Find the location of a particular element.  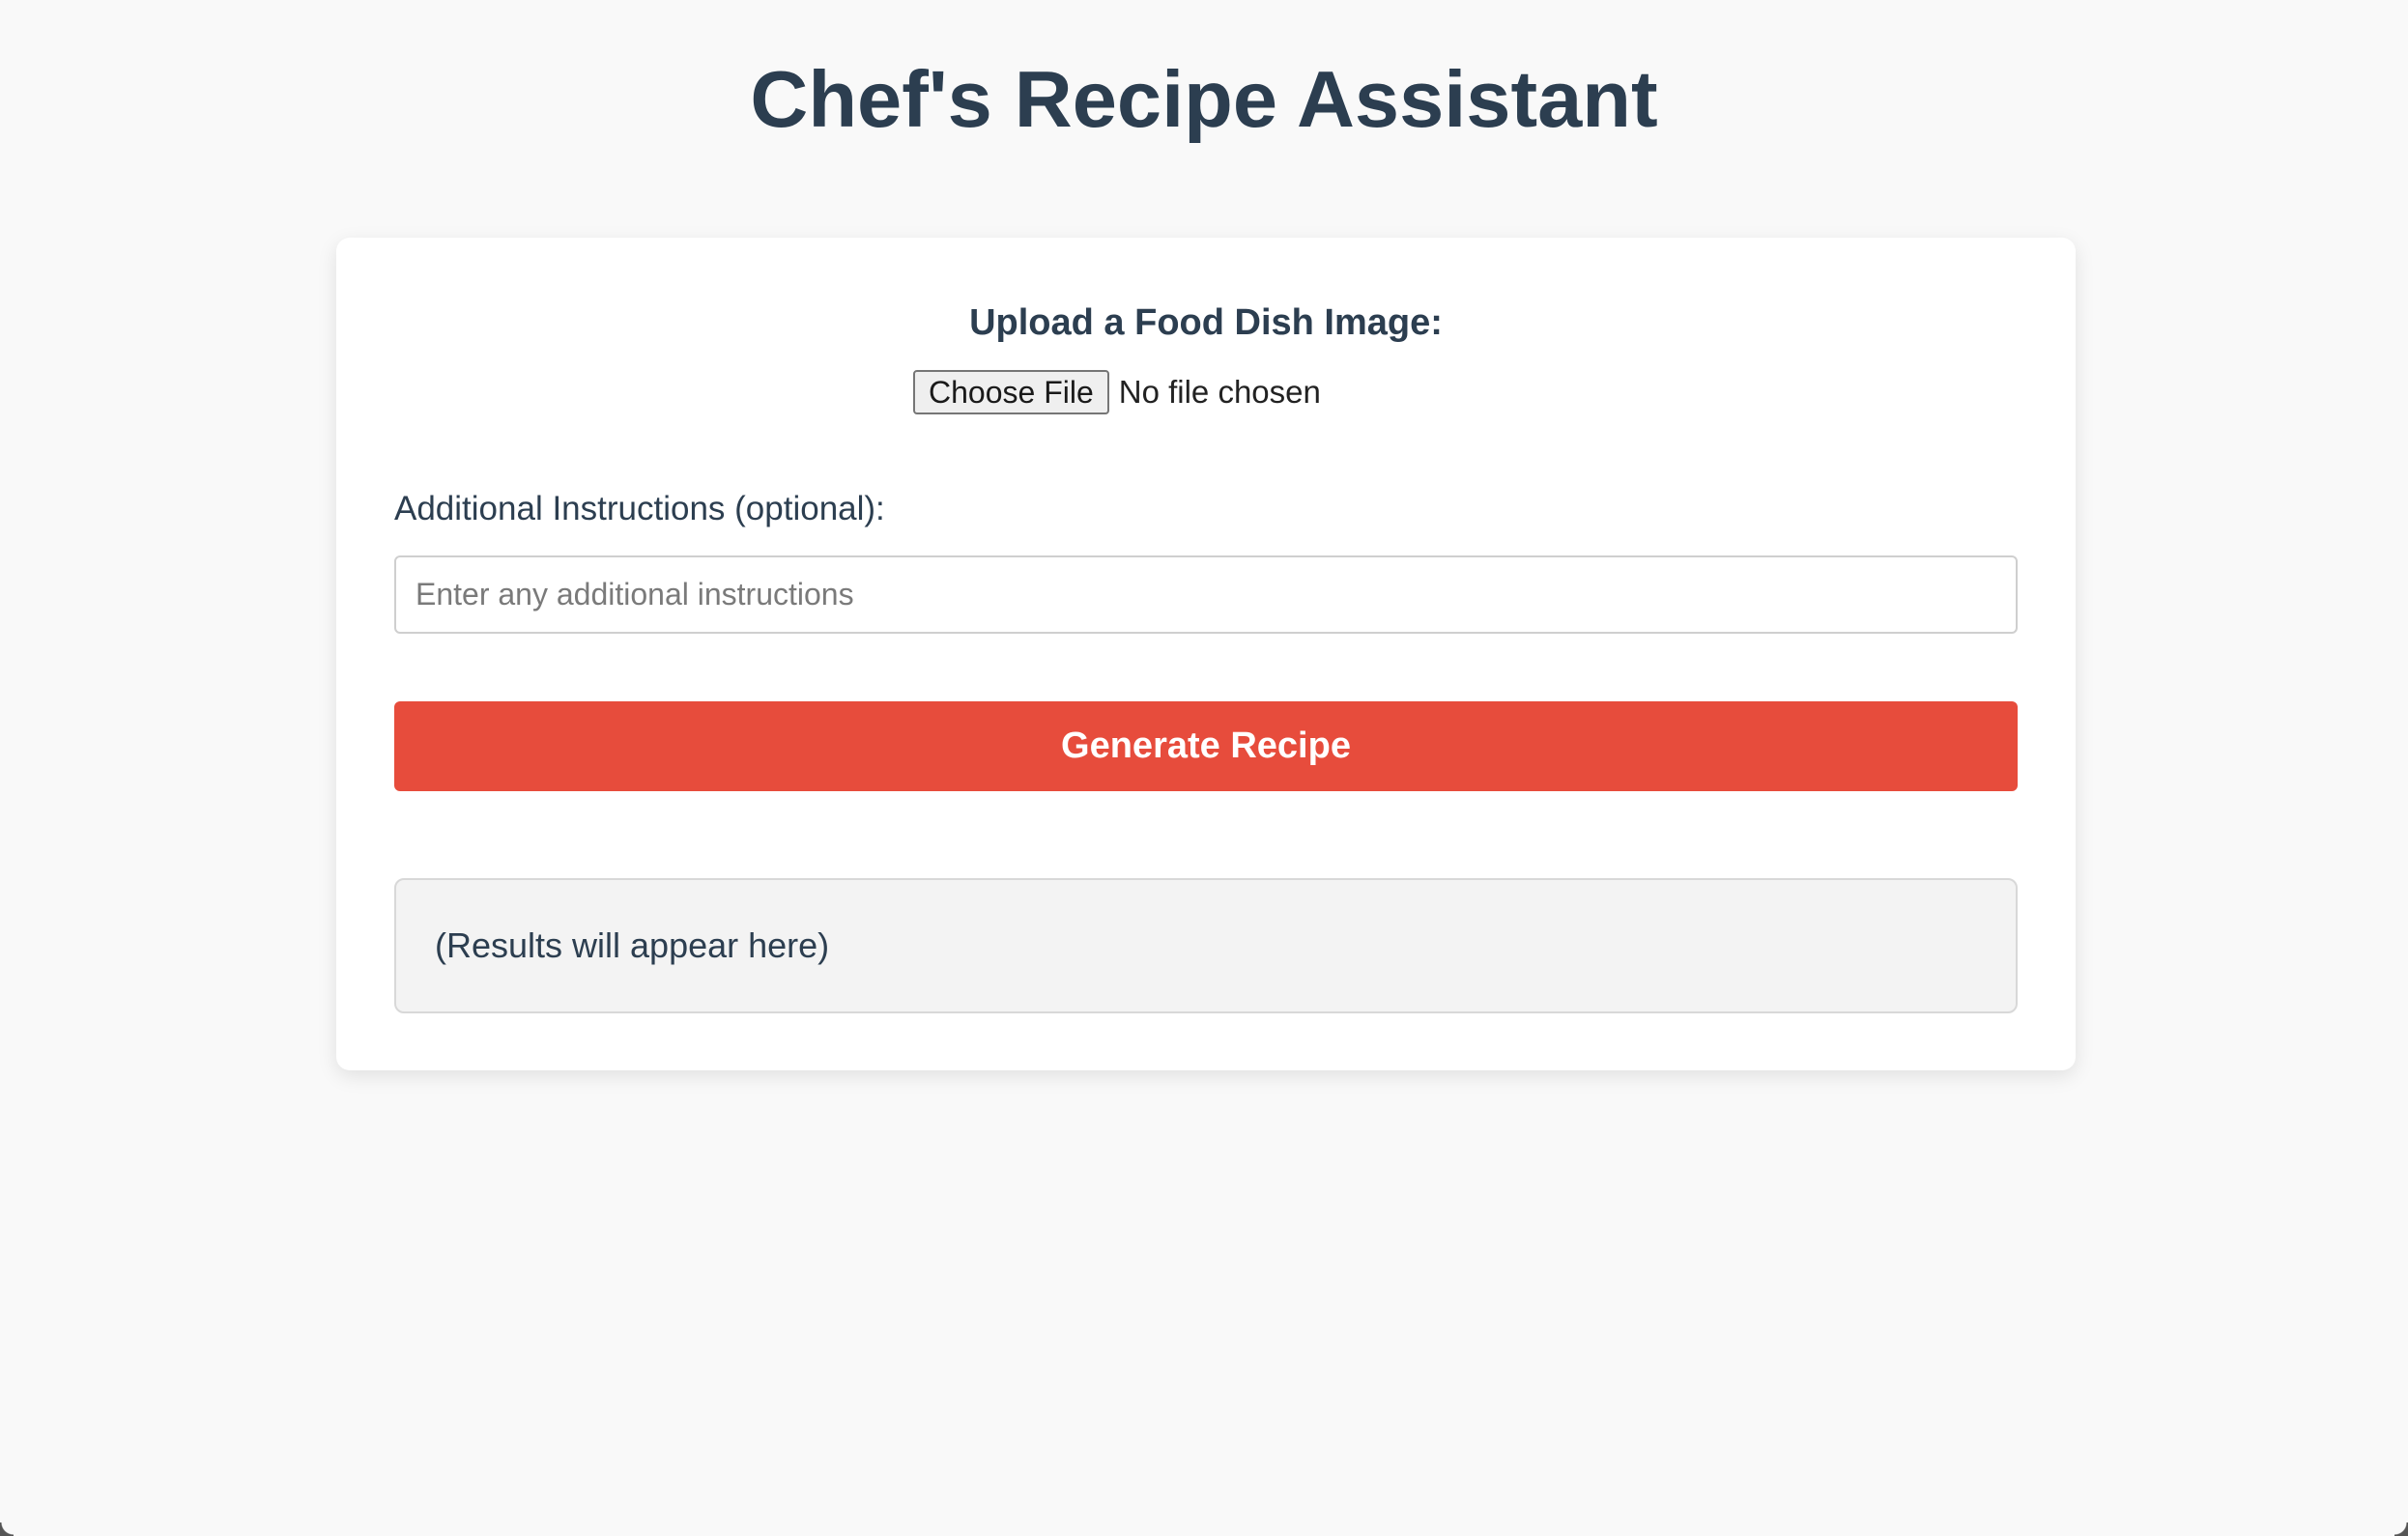

instructions-input is located at coordinates (1206, 594).